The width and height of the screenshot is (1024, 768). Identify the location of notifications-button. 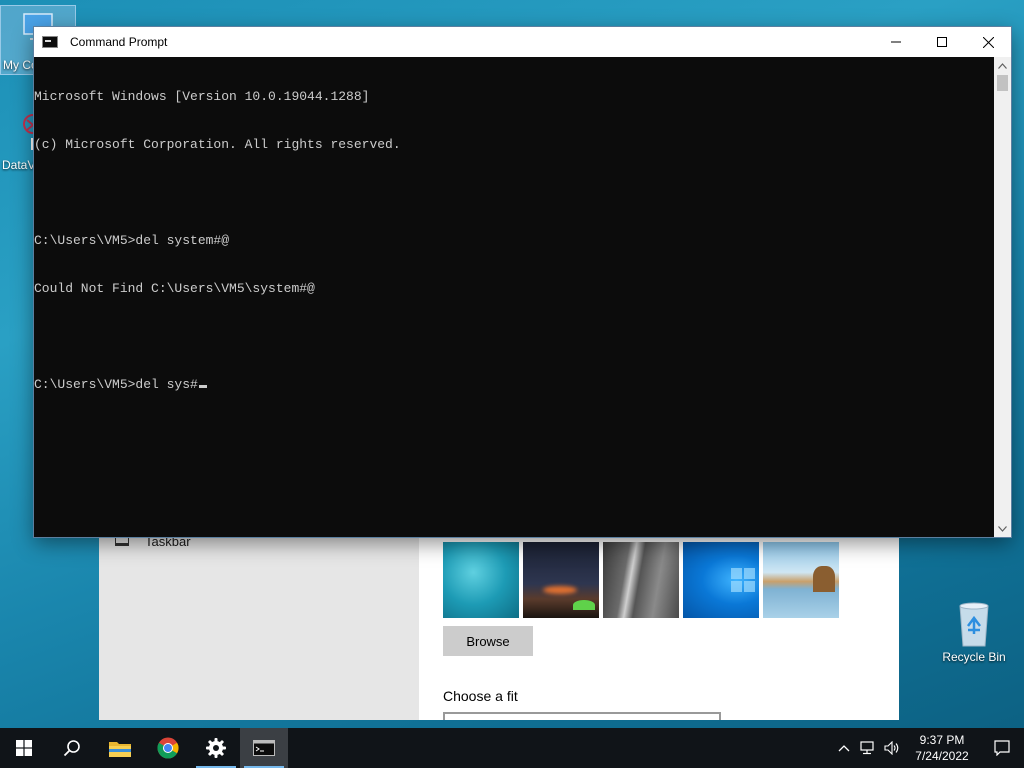
(1002, 748).